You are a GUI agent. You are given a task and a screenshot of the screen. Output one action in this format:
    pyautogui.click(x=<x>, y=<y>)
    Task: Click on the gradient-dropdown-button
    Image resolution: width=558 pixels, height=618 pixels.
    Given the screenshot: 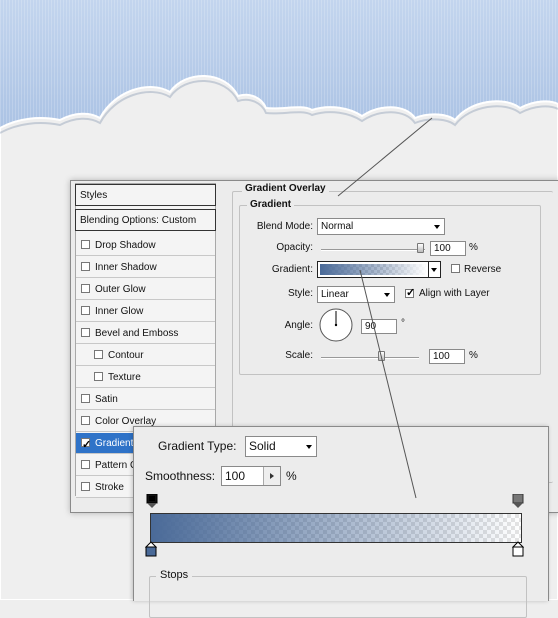 What is the action you would take?
    pyautogui.click(x=434, y=269)
    